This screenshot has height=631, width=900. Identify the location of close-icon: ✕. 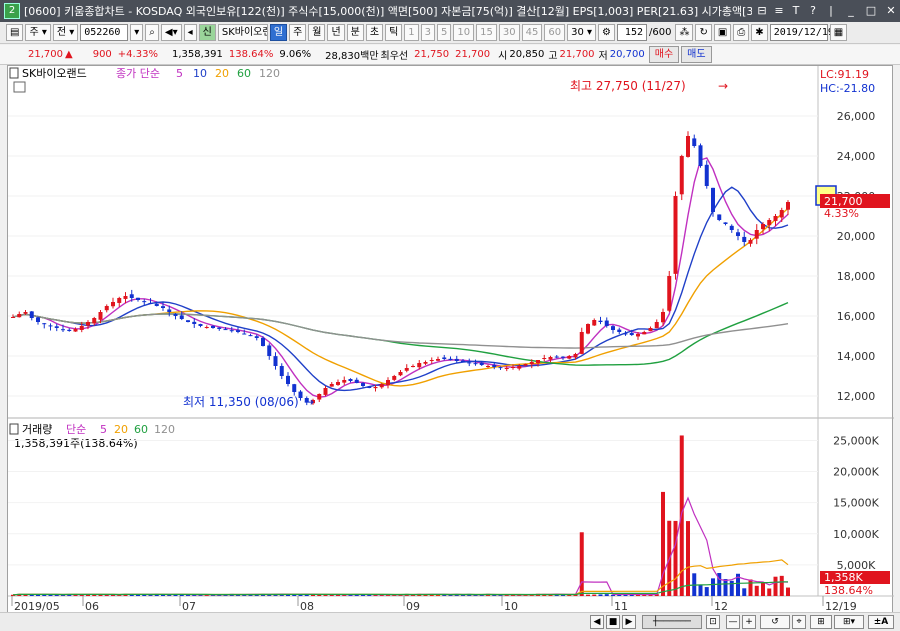
(891, 11).